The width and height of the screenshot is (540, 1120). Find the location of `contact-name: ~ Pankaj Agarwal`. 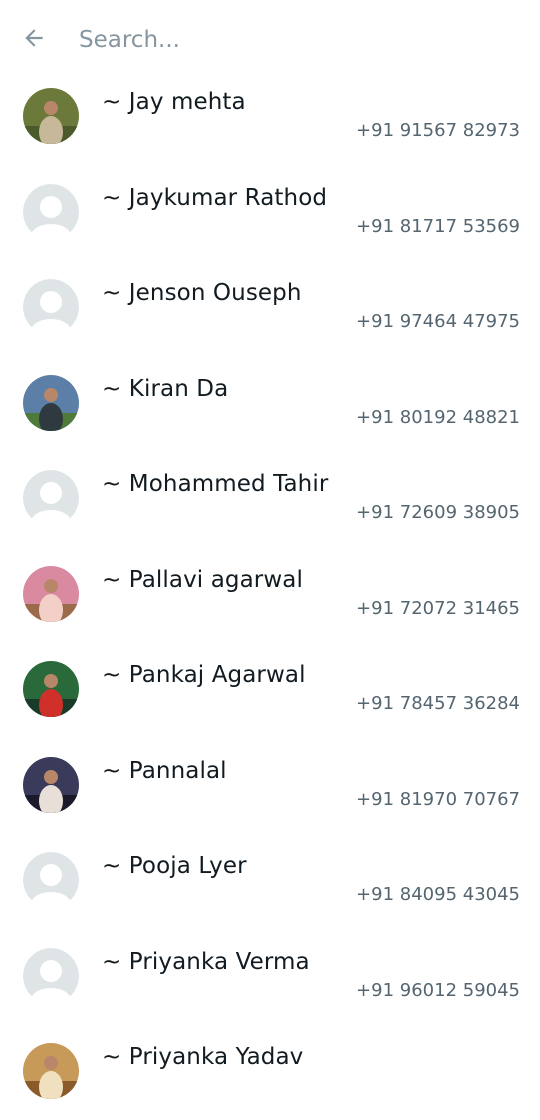

contact-name: ~ Pankaj Agarwal is located at coordinates (204, 675).